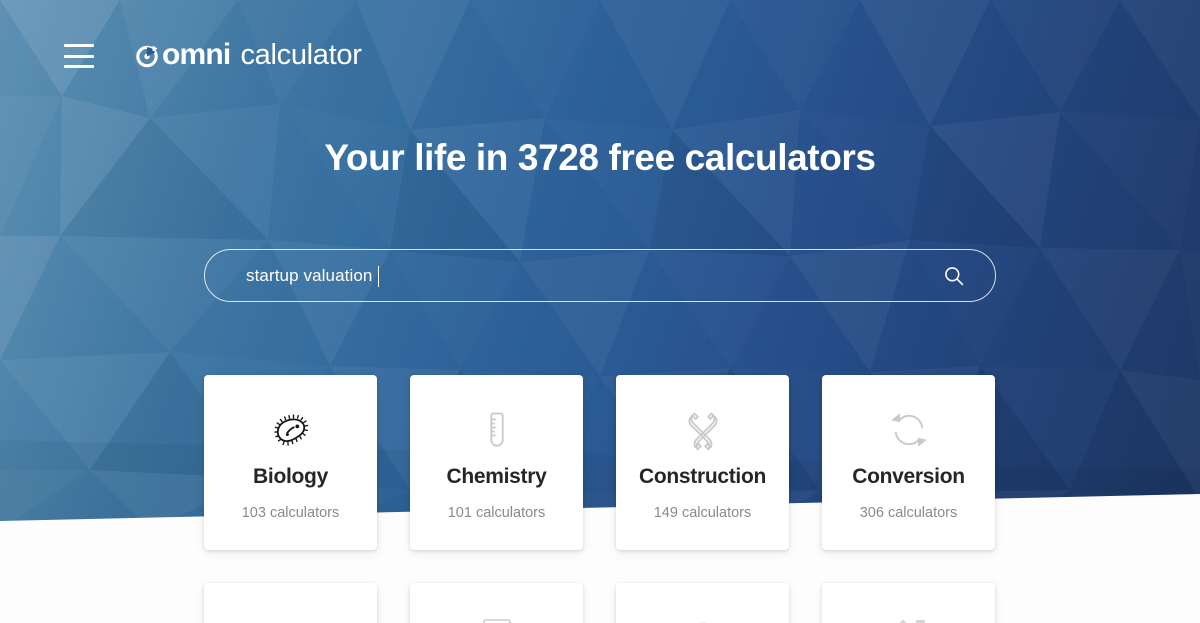 This screenshot has width=1200, height=623. Describe the element at coordinates (702, 513) in the screenshot. I see `category-count: 149 calculators` at that location.